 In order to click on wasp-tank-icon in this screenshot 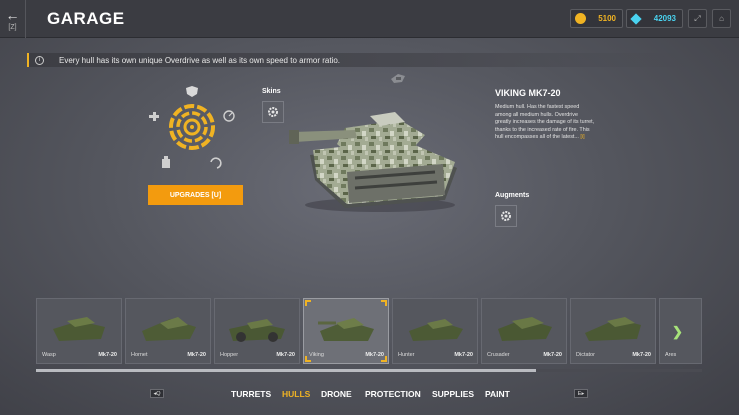, I will do `click(79, 329)`.